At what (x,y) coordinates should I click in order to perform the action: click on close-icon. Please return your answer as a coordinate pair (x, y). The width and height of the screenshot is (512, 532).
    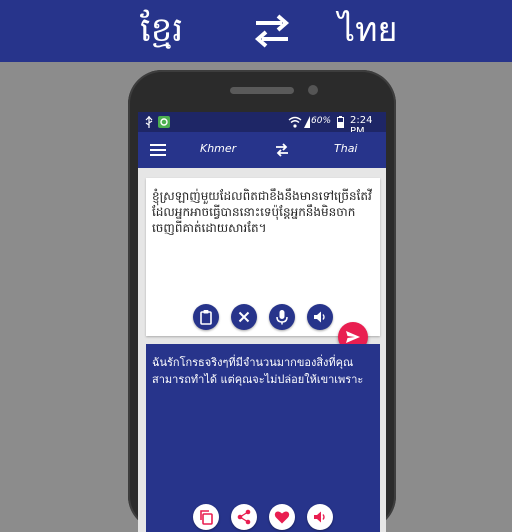
    Looking at the image, I should click on (244, 317).